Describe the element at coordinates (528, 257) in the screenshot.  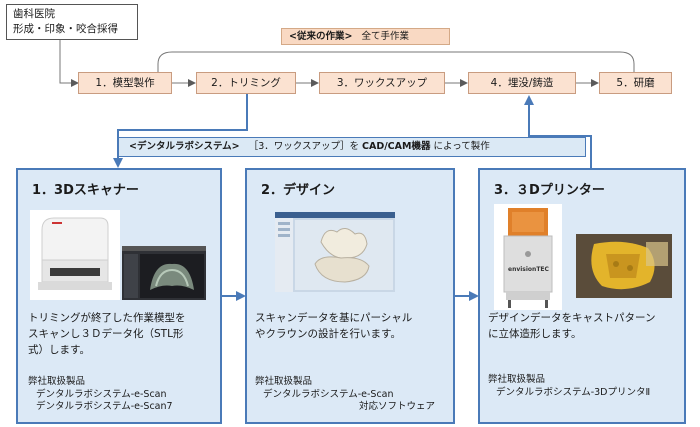
I see `3d-printer-device-image: envisionTEC` at that location.